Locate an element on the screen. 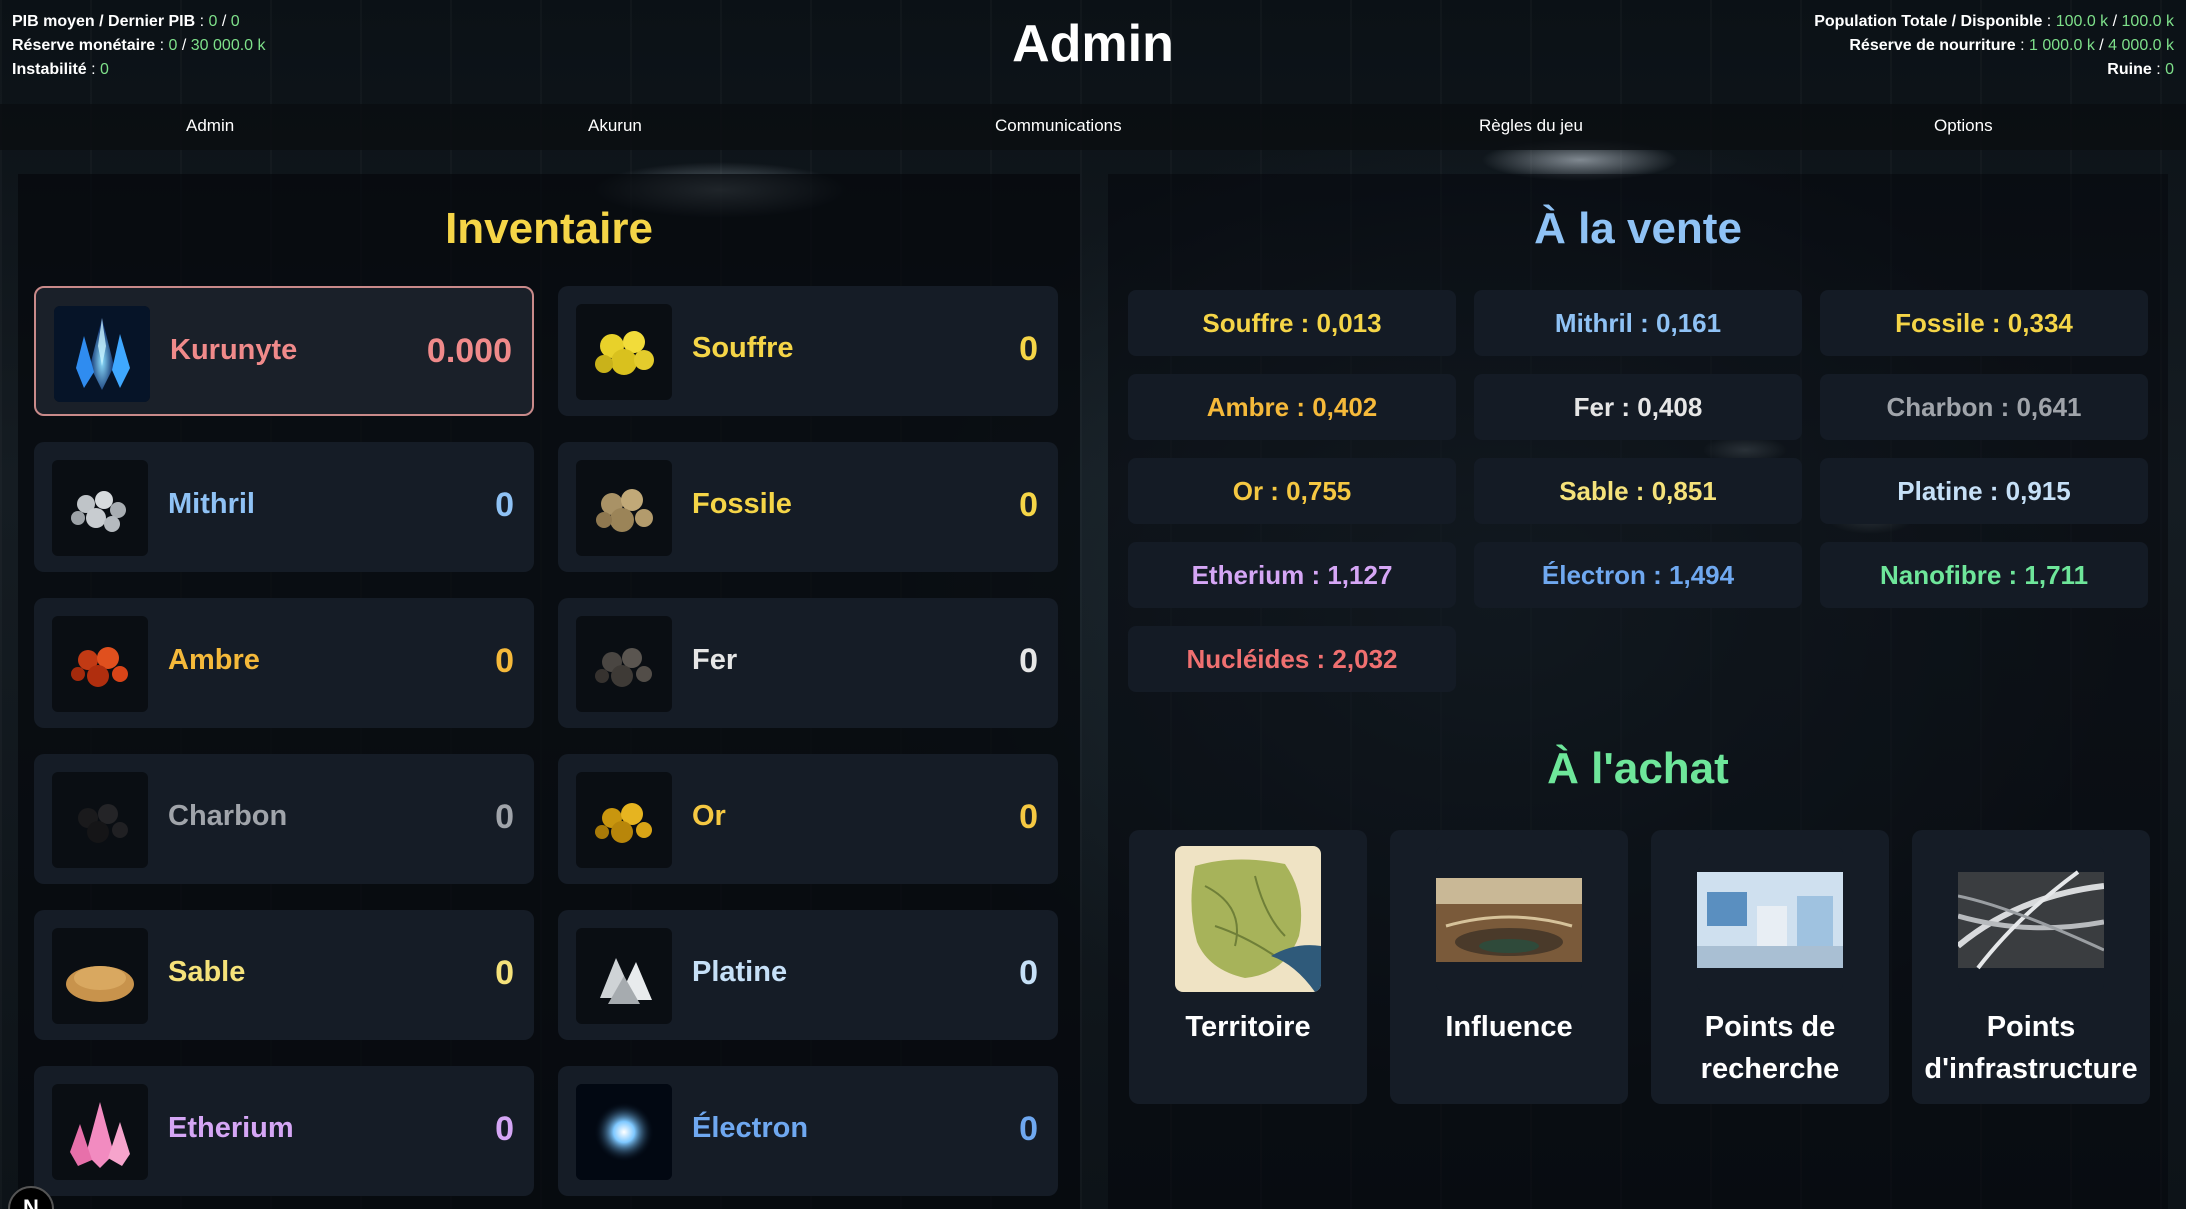  inventory-card-etherium: Etherium 0 is located at coordinates (284, 1131).